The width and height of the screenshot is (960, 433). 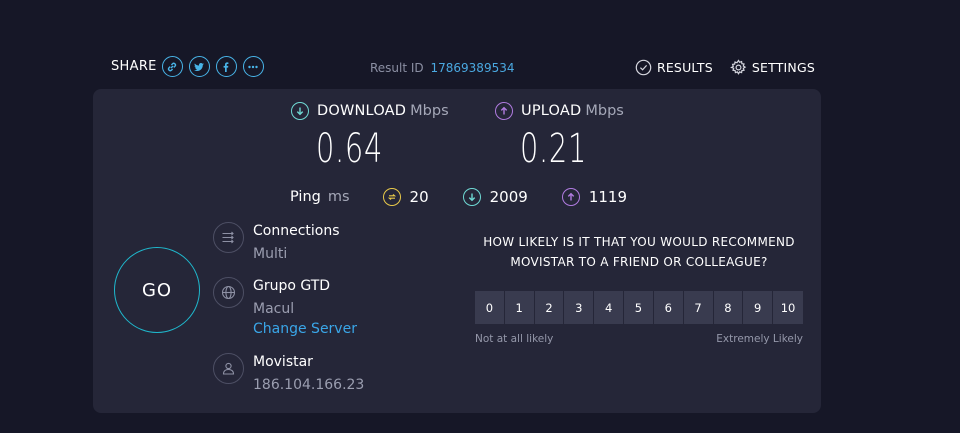 What do you see at coordinates (471, 197) in the screenshot?
I see `ping-download-icon` at bounding box center [471, 197].